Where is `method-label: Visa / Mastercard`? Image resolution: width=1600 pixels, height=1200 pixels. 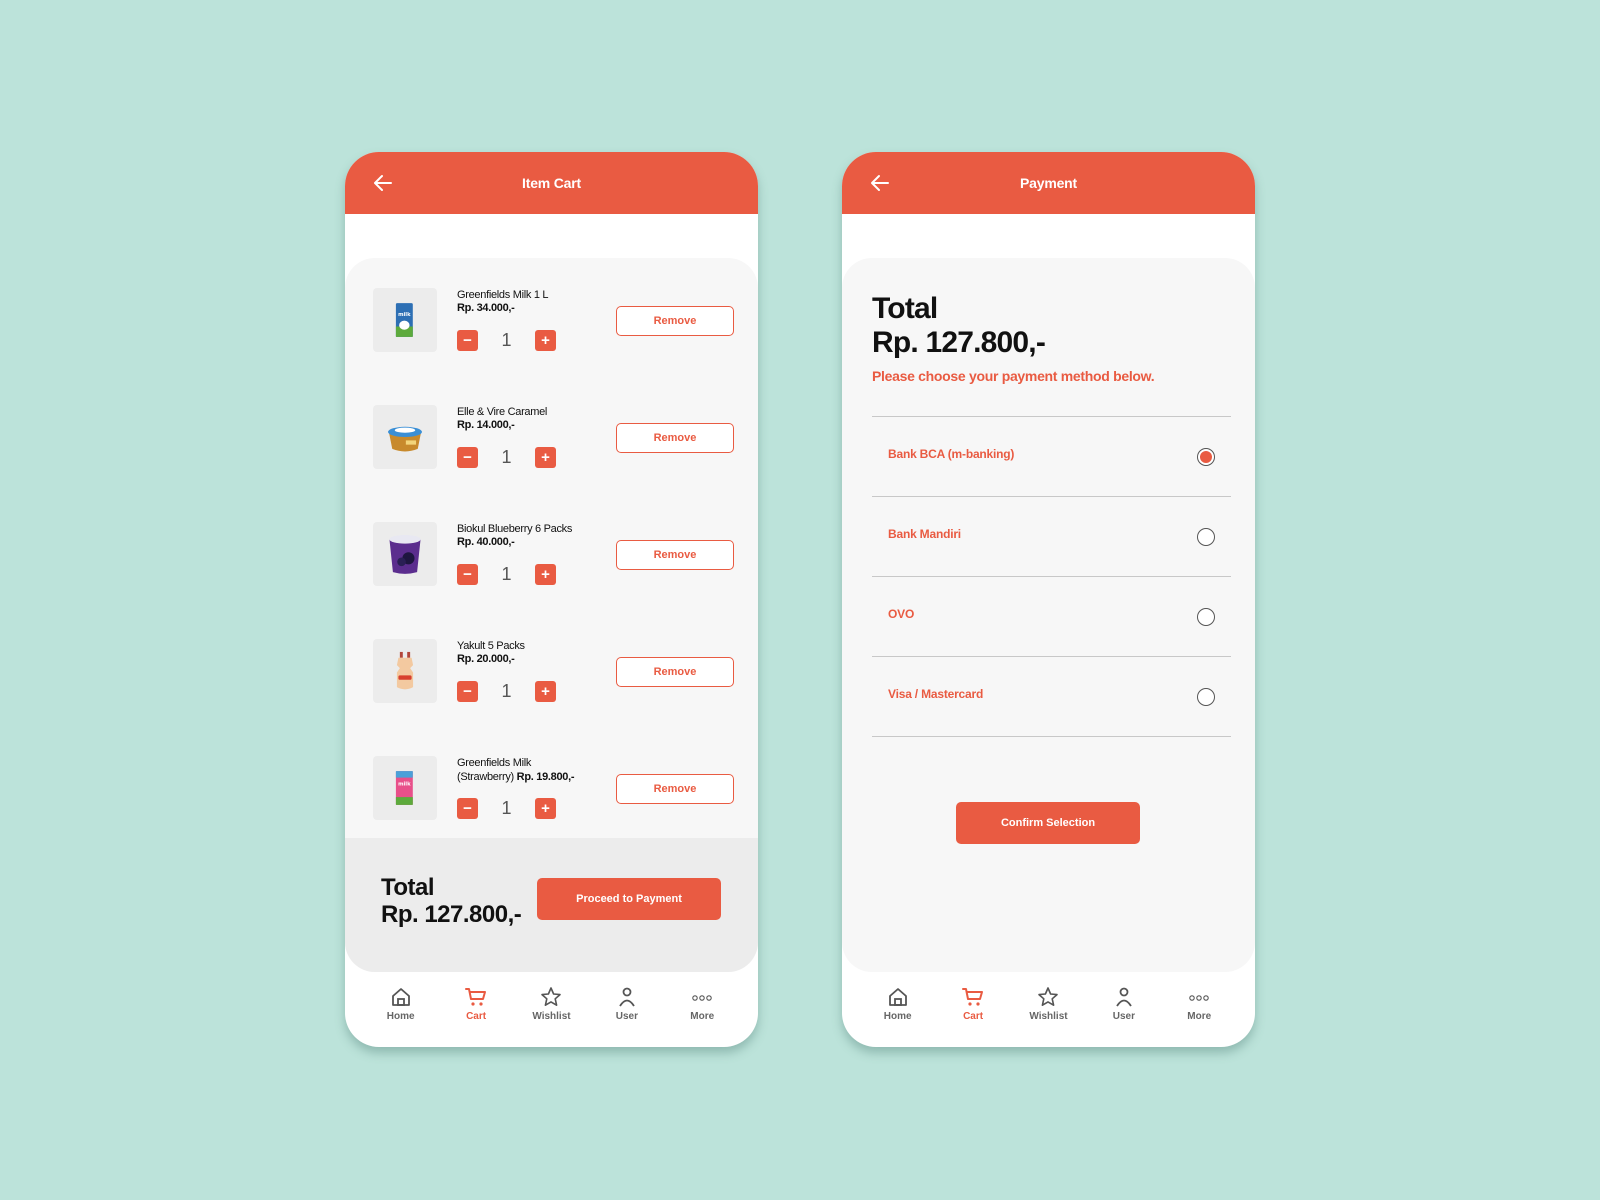 method-label: Visa / Mastercard is located at coordinates (936, 694).